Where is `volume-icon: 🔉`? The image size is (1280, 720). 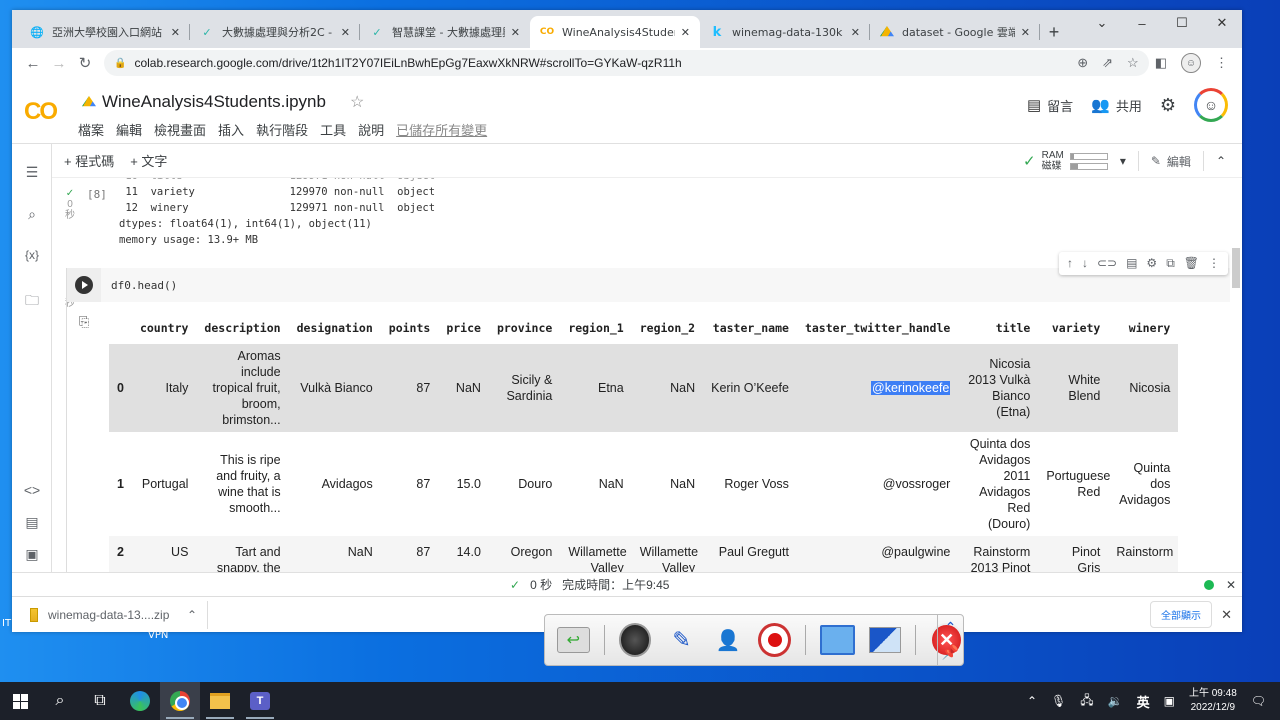 volume-icon: 🔉 is located at coordinates (1115, 701).